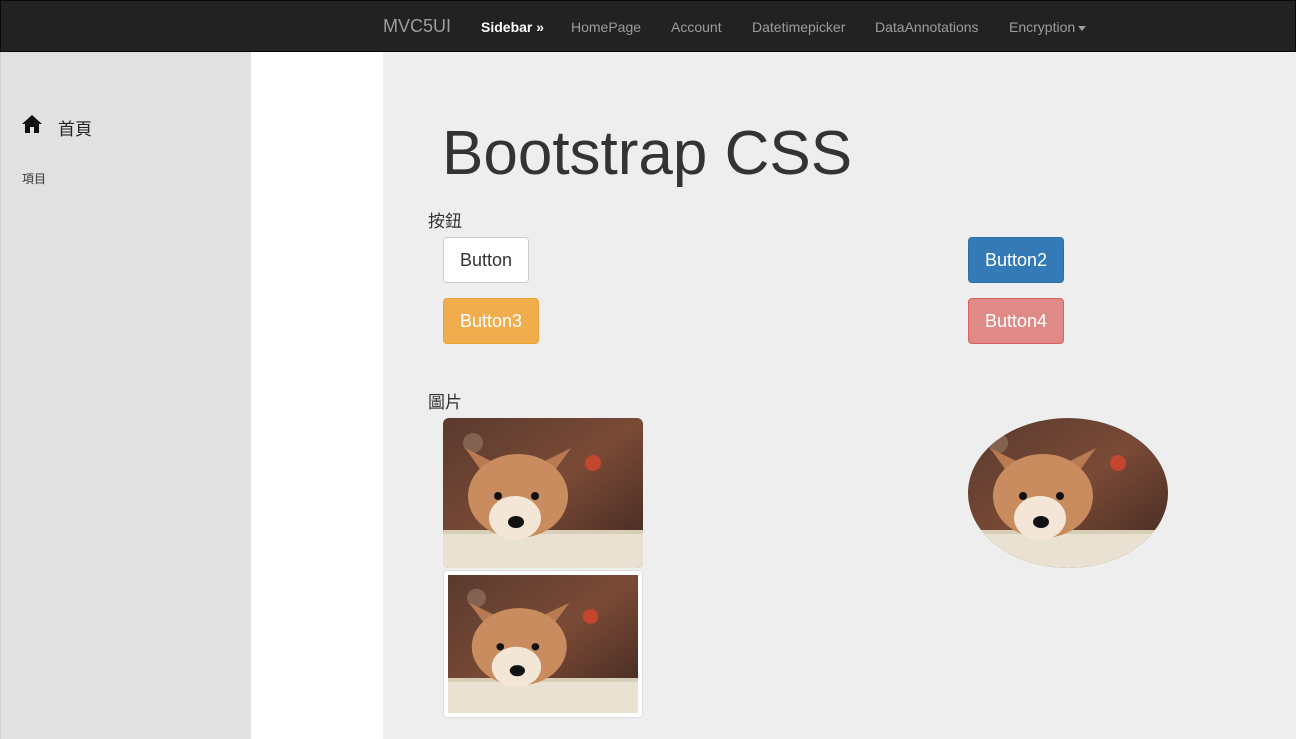 The image size is (1296, 739). What do you see at coordinates (1016, 260) in the screenshot?
I see `button-primary: Button2` at bounding box center [1016, 260].